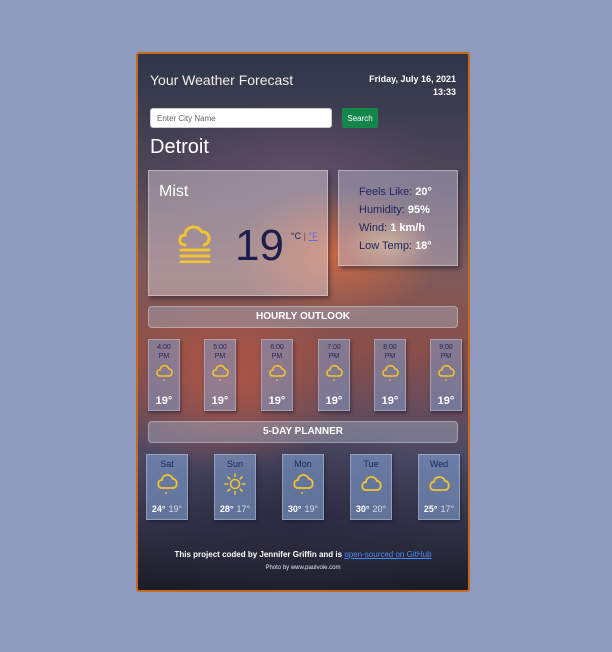 This screenshot has height=652, width=612. What do you see at coordinates (235, 484) in the screenshot?
I see `sun-icon` at bounding box center [235, 484].